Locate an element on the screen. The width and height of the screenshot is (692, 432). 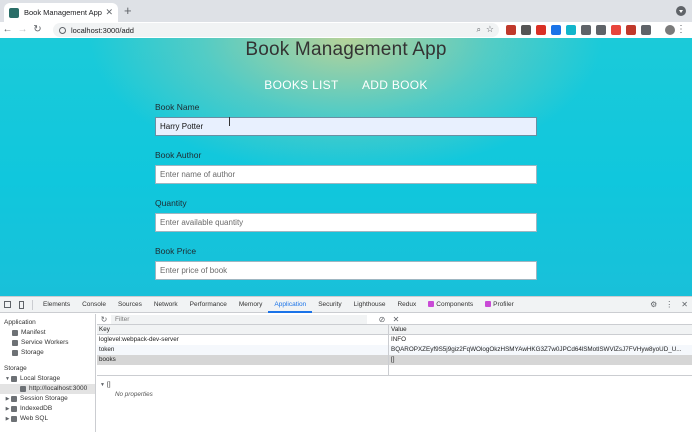
sidebar-item-label: Service Workers is located at coordinates (45, 342).